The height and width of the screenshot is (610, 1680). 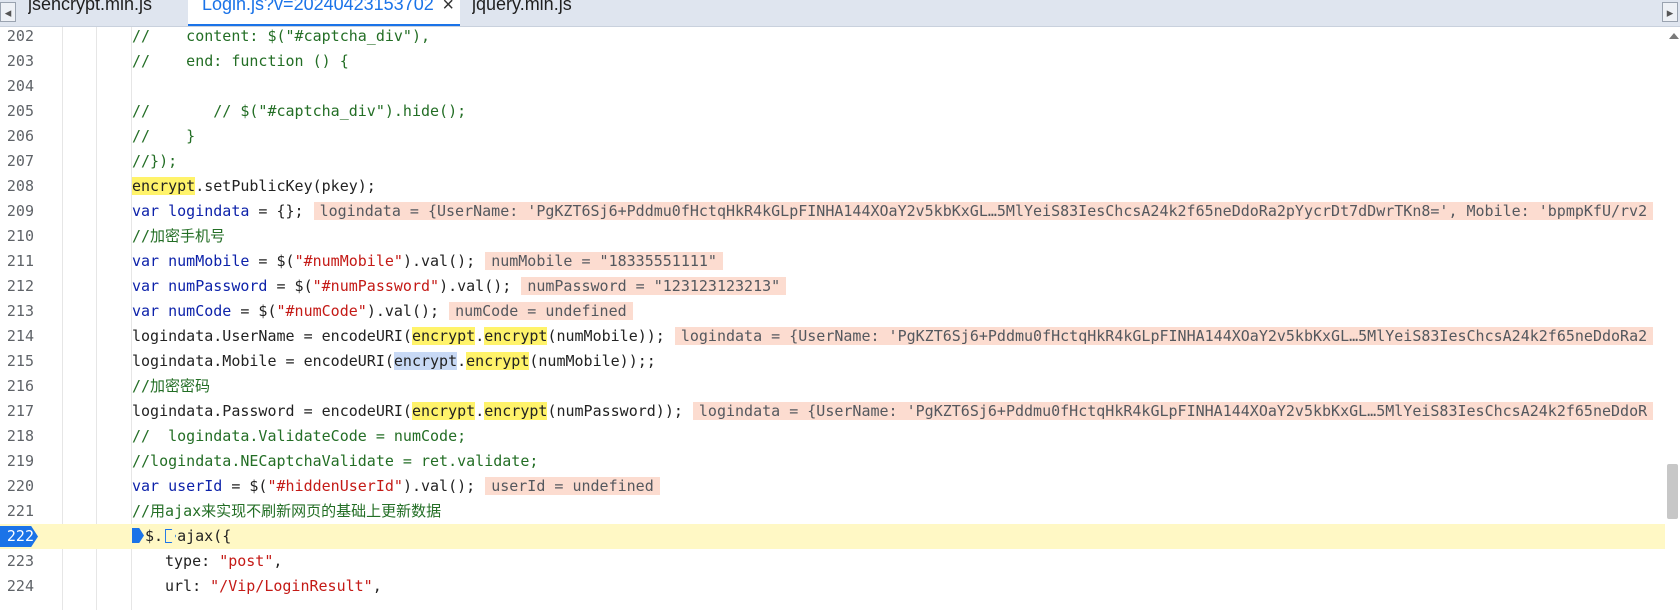 What do you see at coordinates (17, 211) in the screenshot?
I see `line-number: 209` at bounding box center [17, 211].